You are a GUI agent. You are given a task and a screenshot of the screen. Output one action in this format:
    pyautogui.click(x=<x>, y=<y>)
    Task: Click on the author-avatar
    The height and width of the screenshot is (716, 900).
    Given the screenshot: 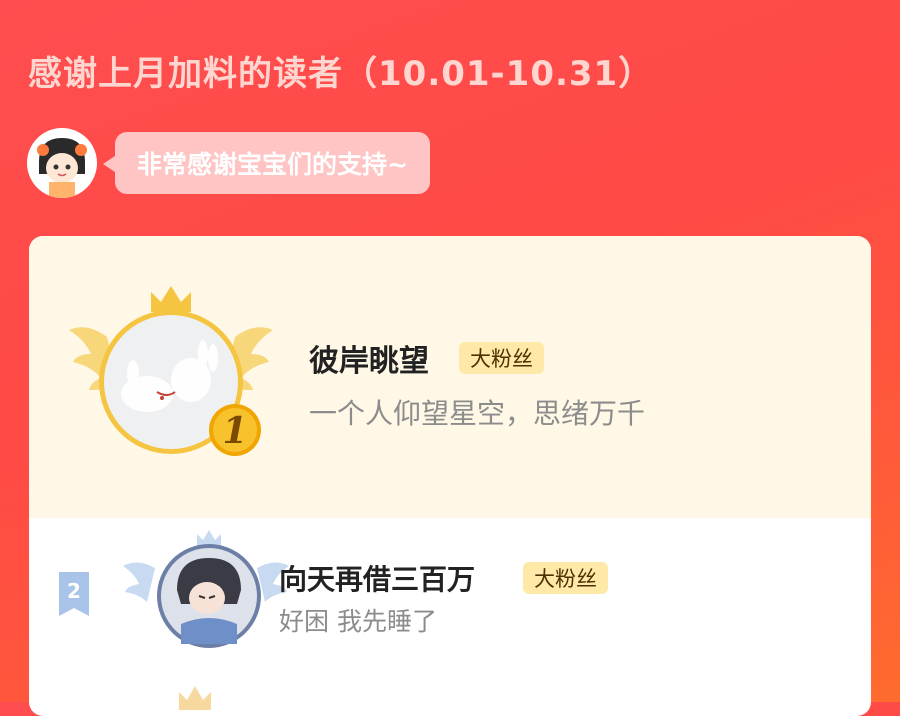 What is the action you would take?
    pyautogui.click(x=62, y=163)
    